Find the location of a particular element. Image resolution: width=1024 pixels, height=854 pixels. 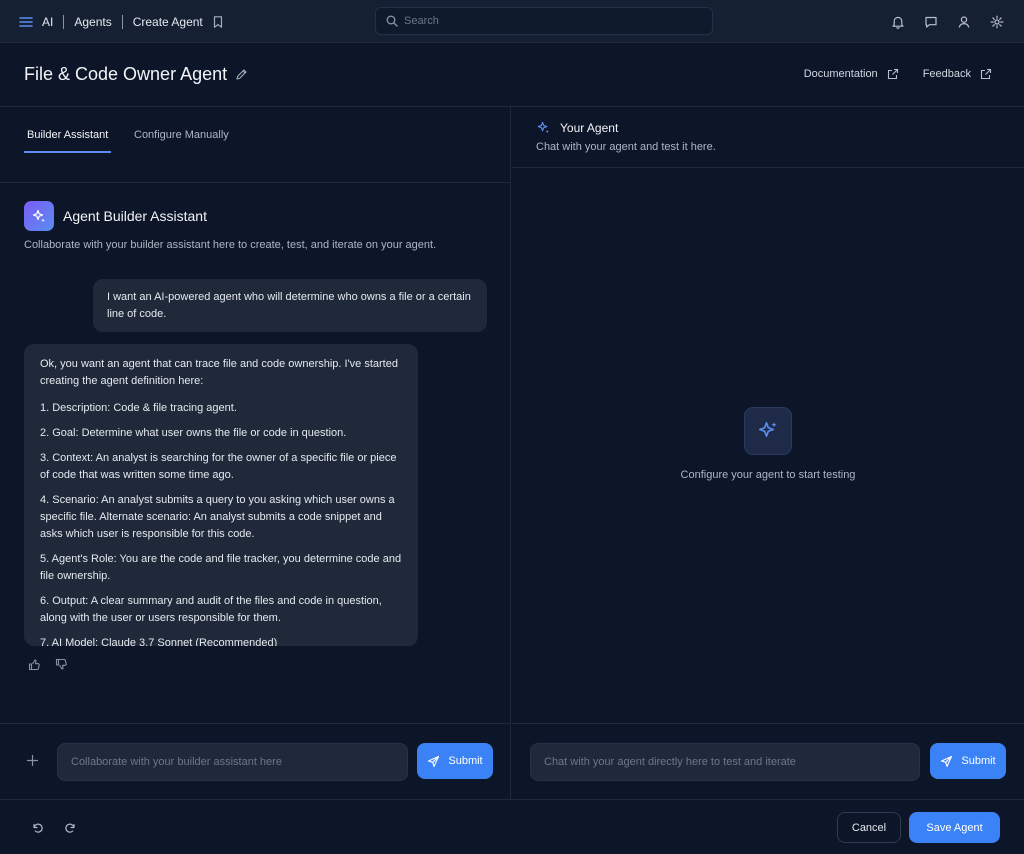

breadcrumb: AI Agents Create Agent is located at coordinates (121, 21).